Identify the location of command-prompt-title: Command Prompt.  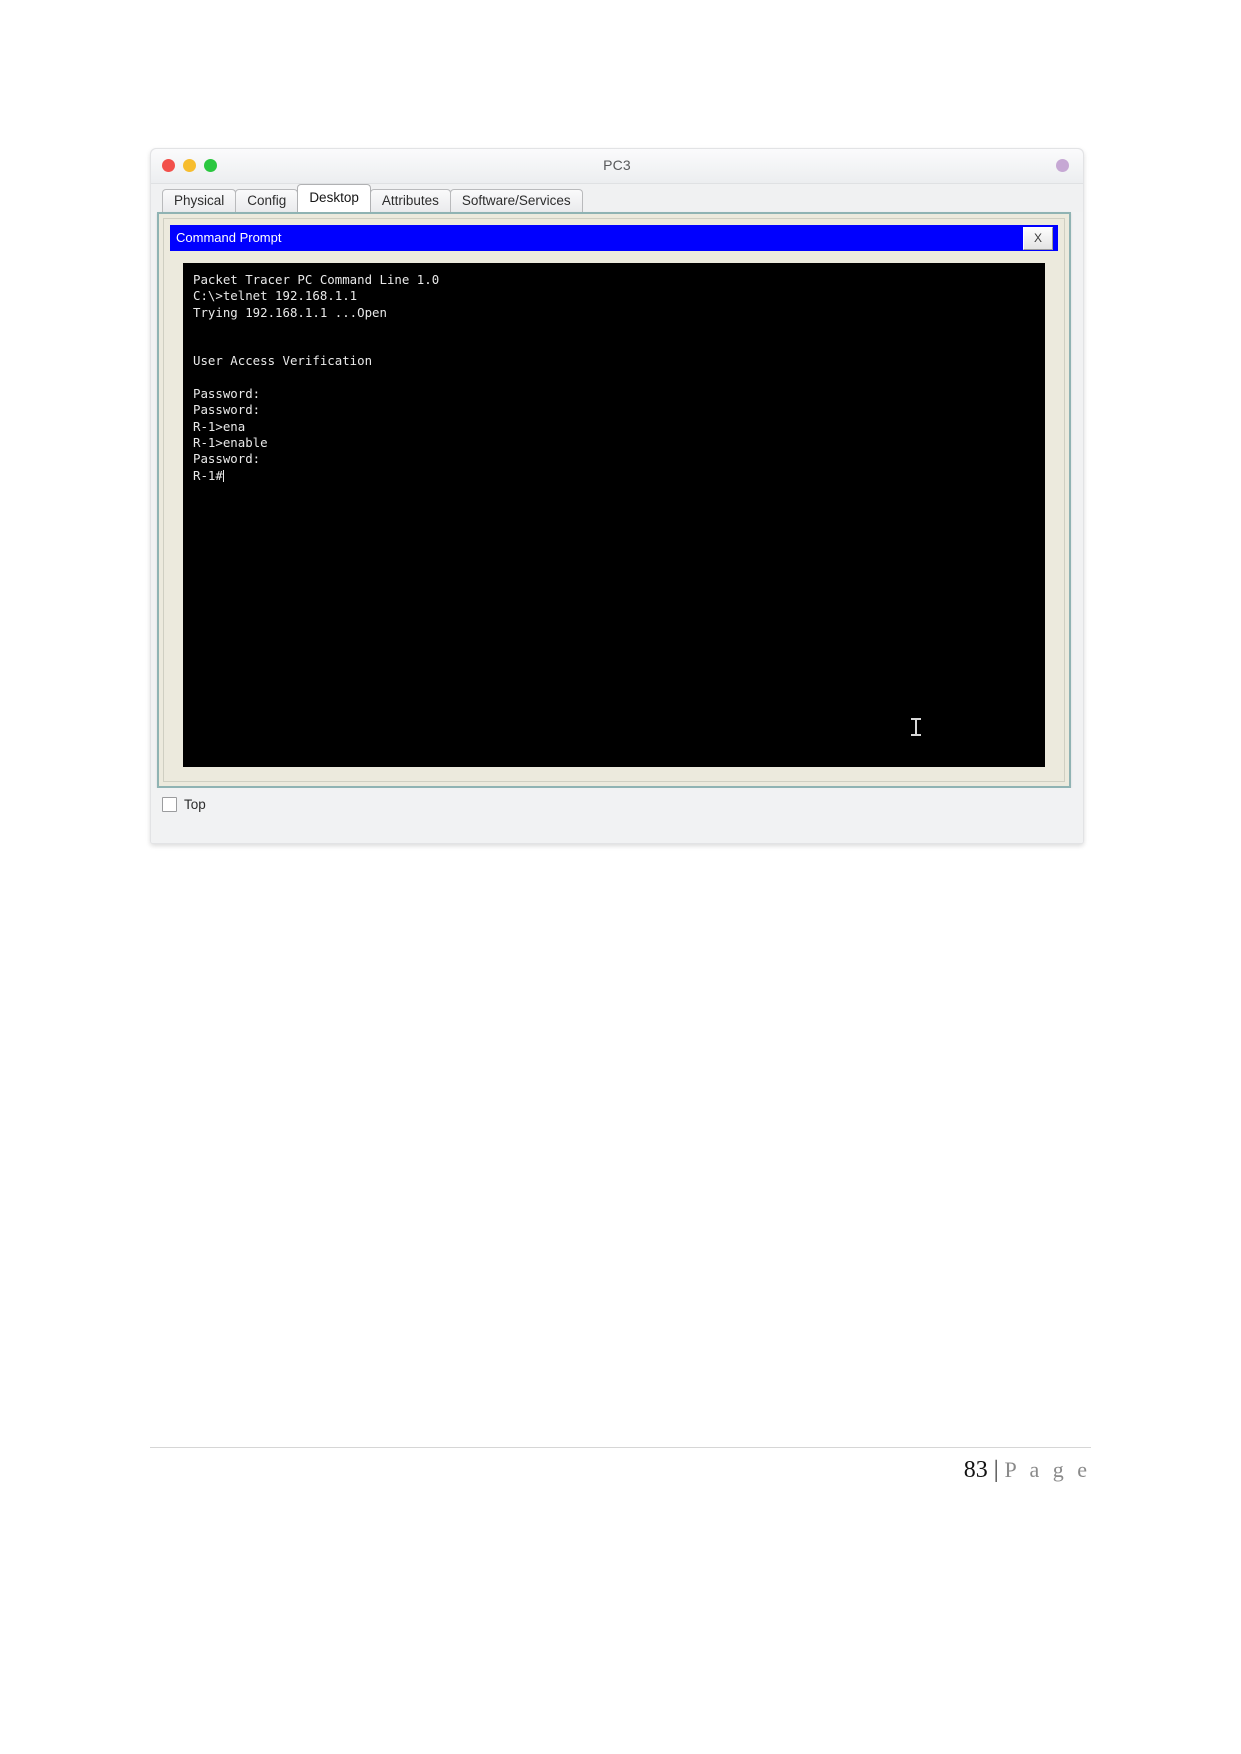
(229, 237).